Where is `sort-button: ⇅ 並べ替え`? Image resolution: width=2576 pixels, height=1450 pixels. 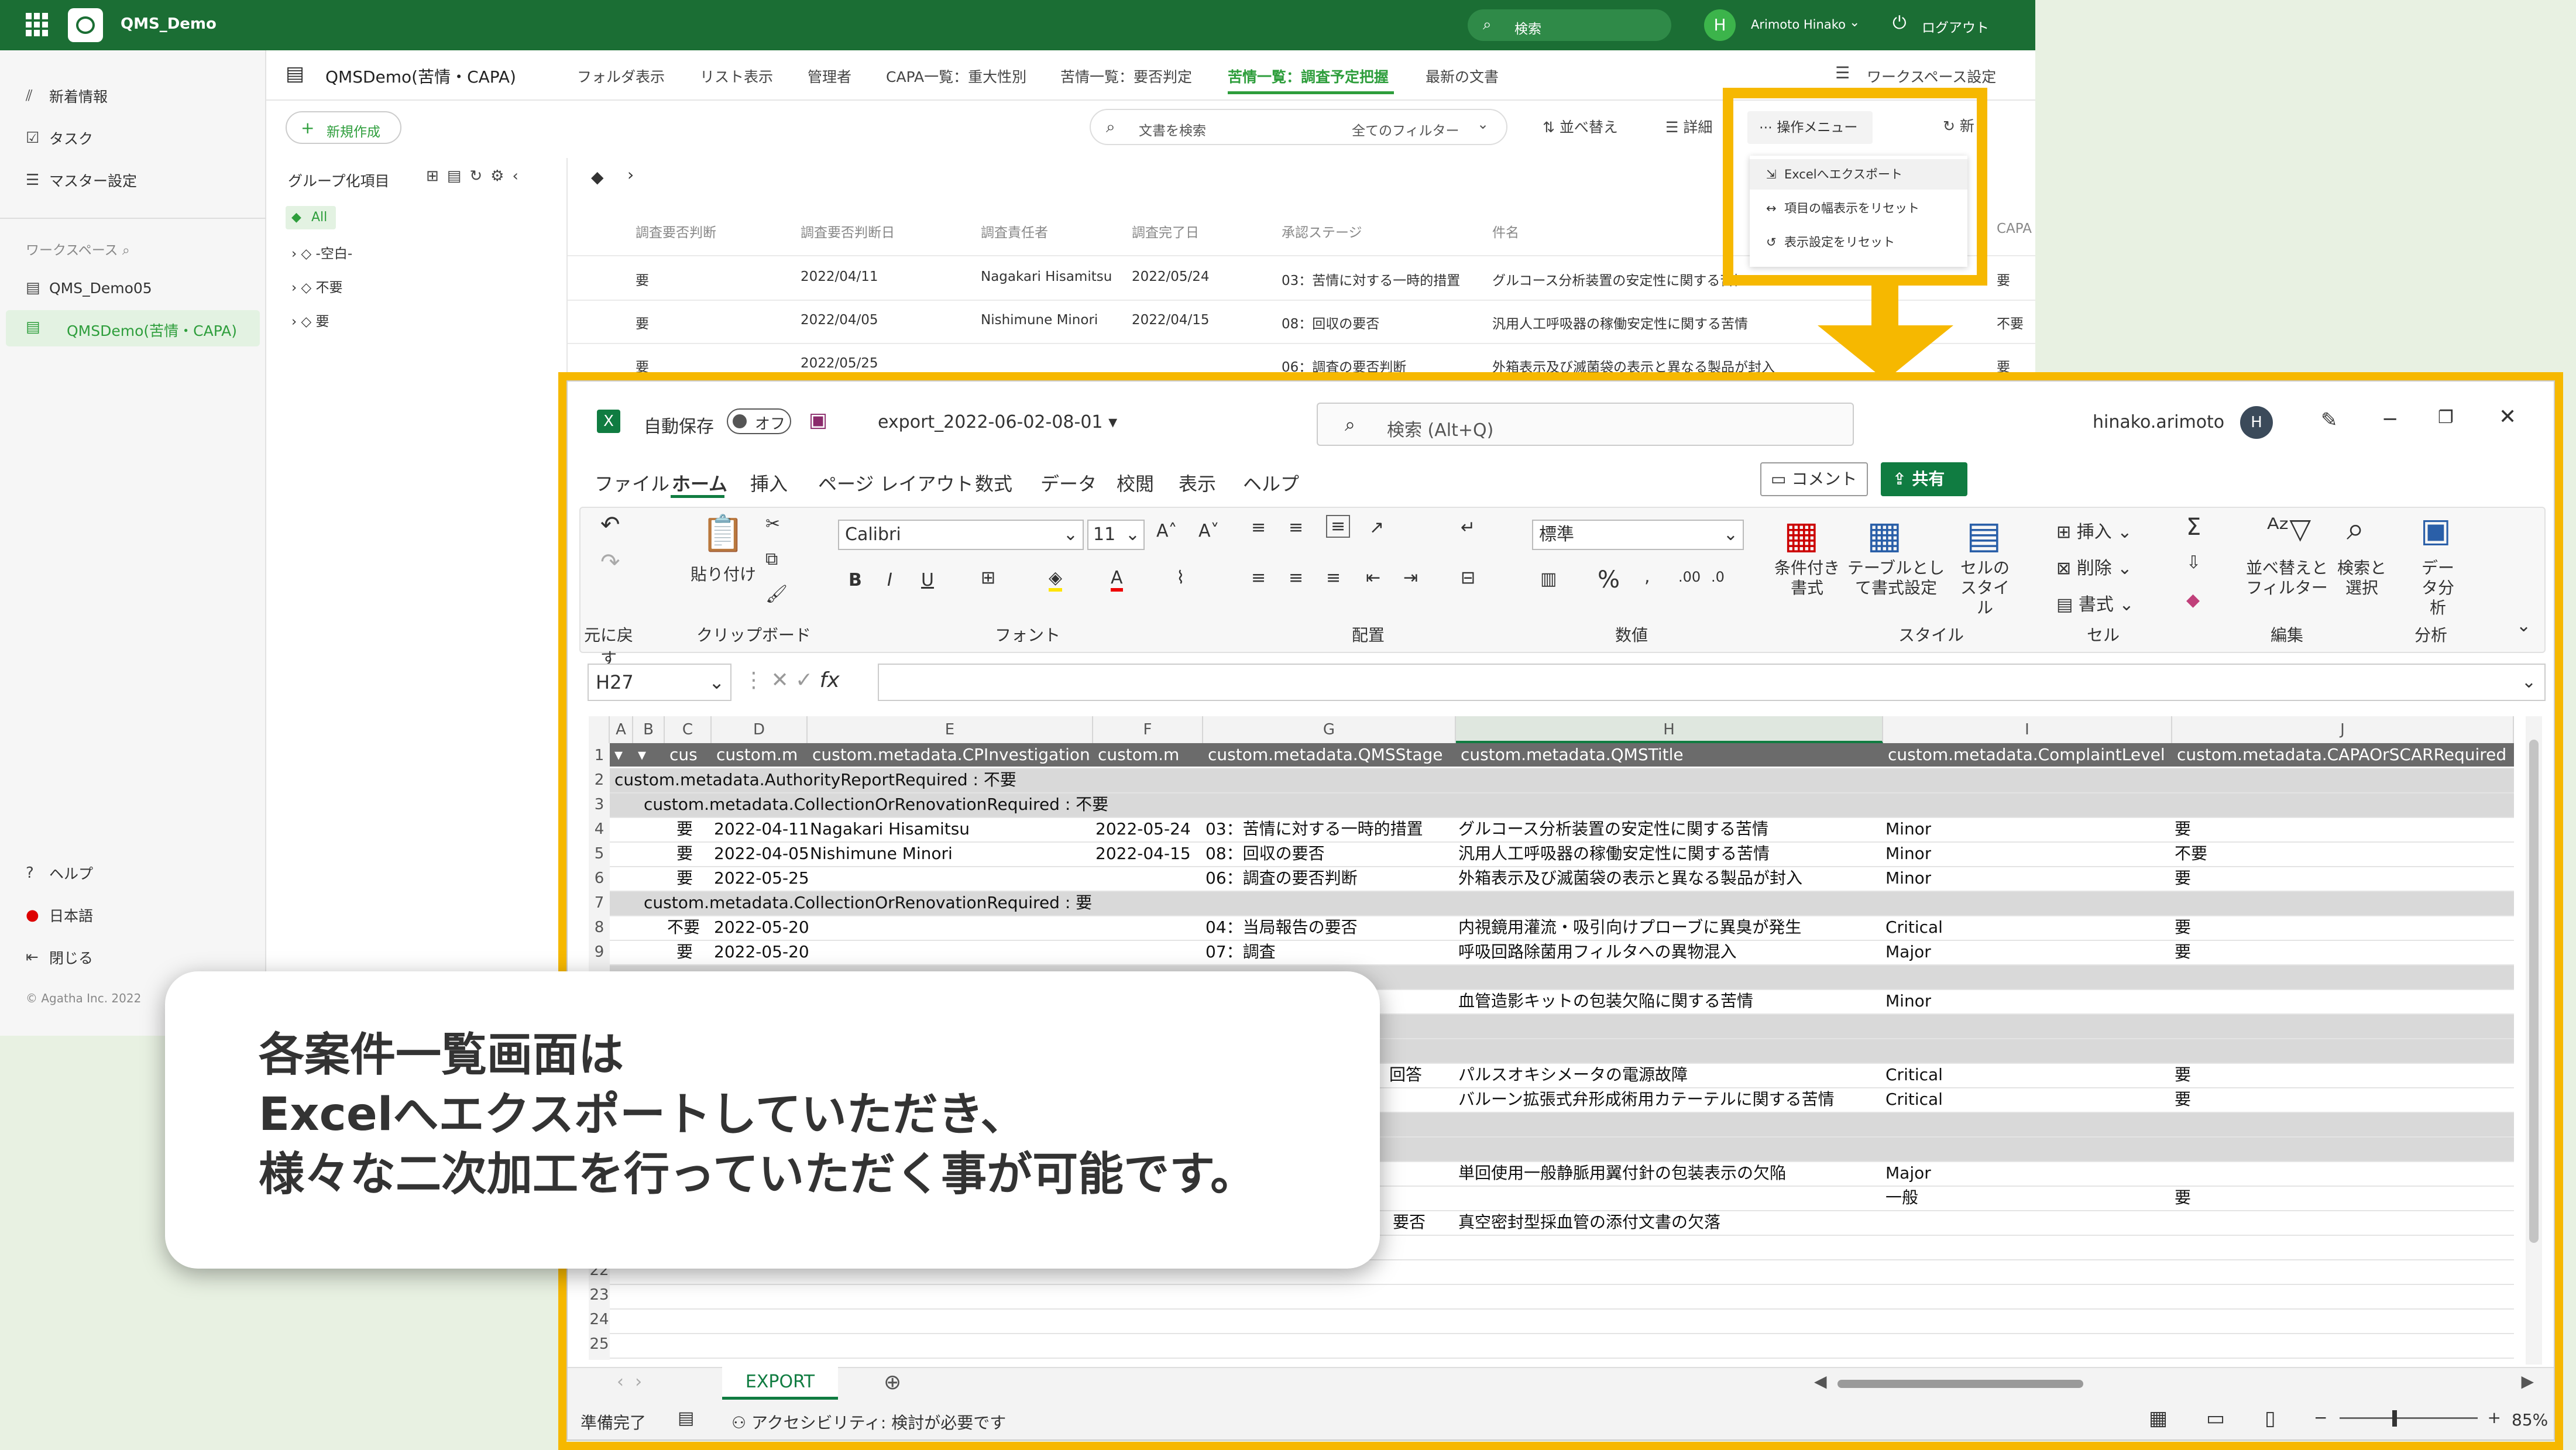
sort-button: ⇅ 並べ替え is located at coordinates (1581, 126).